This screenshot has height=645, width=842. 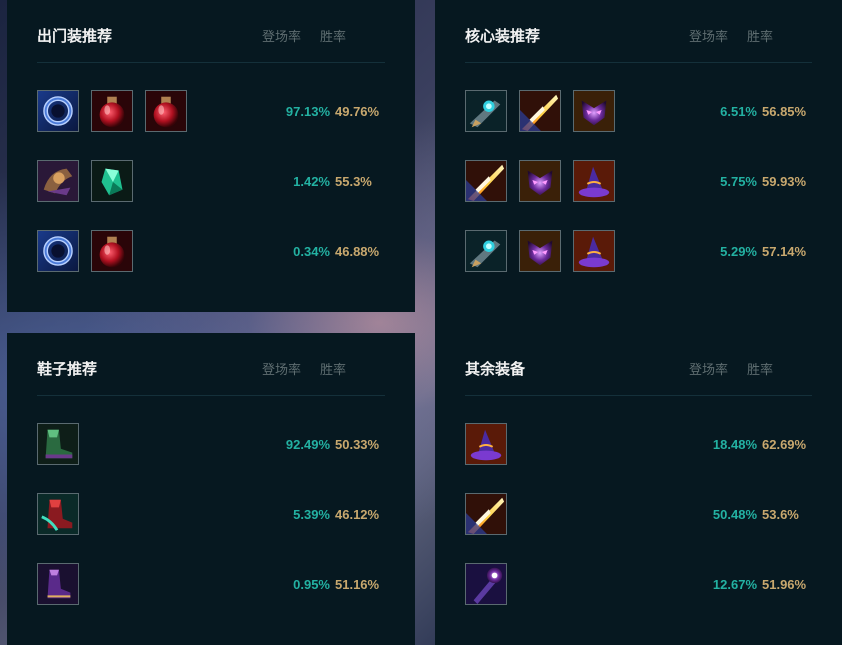 I want to click on spellthief-shoulder-icon, so click(x=58, y=181).